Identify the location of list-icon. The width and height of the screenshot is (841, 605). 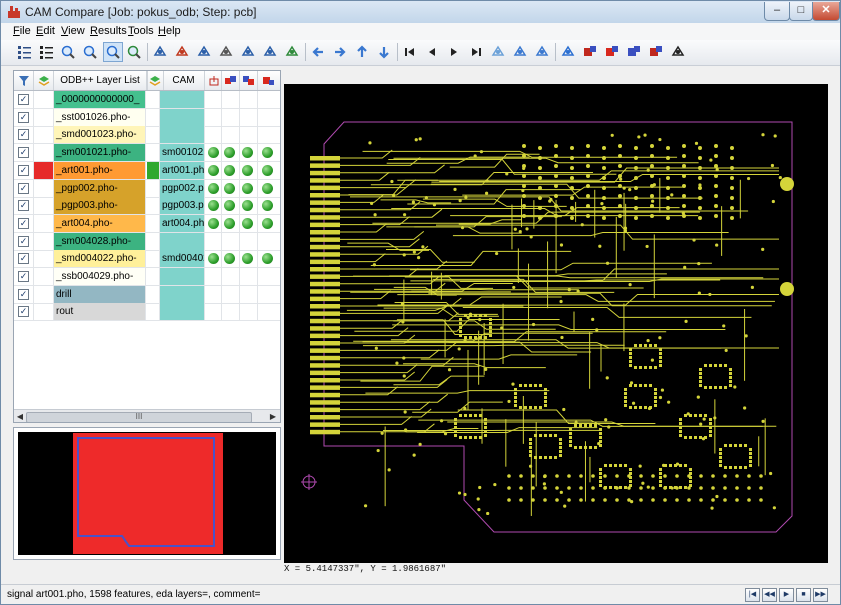
(24, 52).